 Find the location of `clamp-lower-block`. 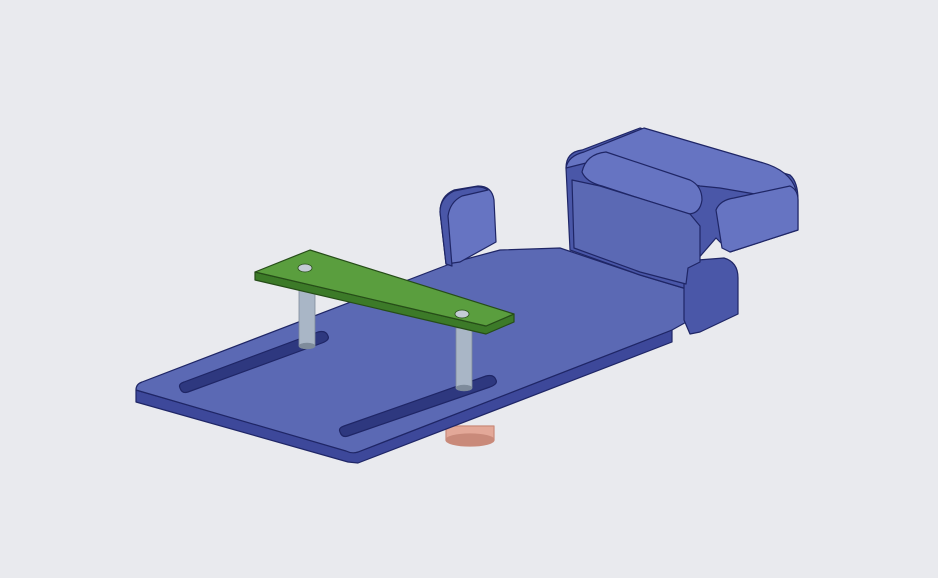

clamp-lower-block is located at coordinates (711, 296).